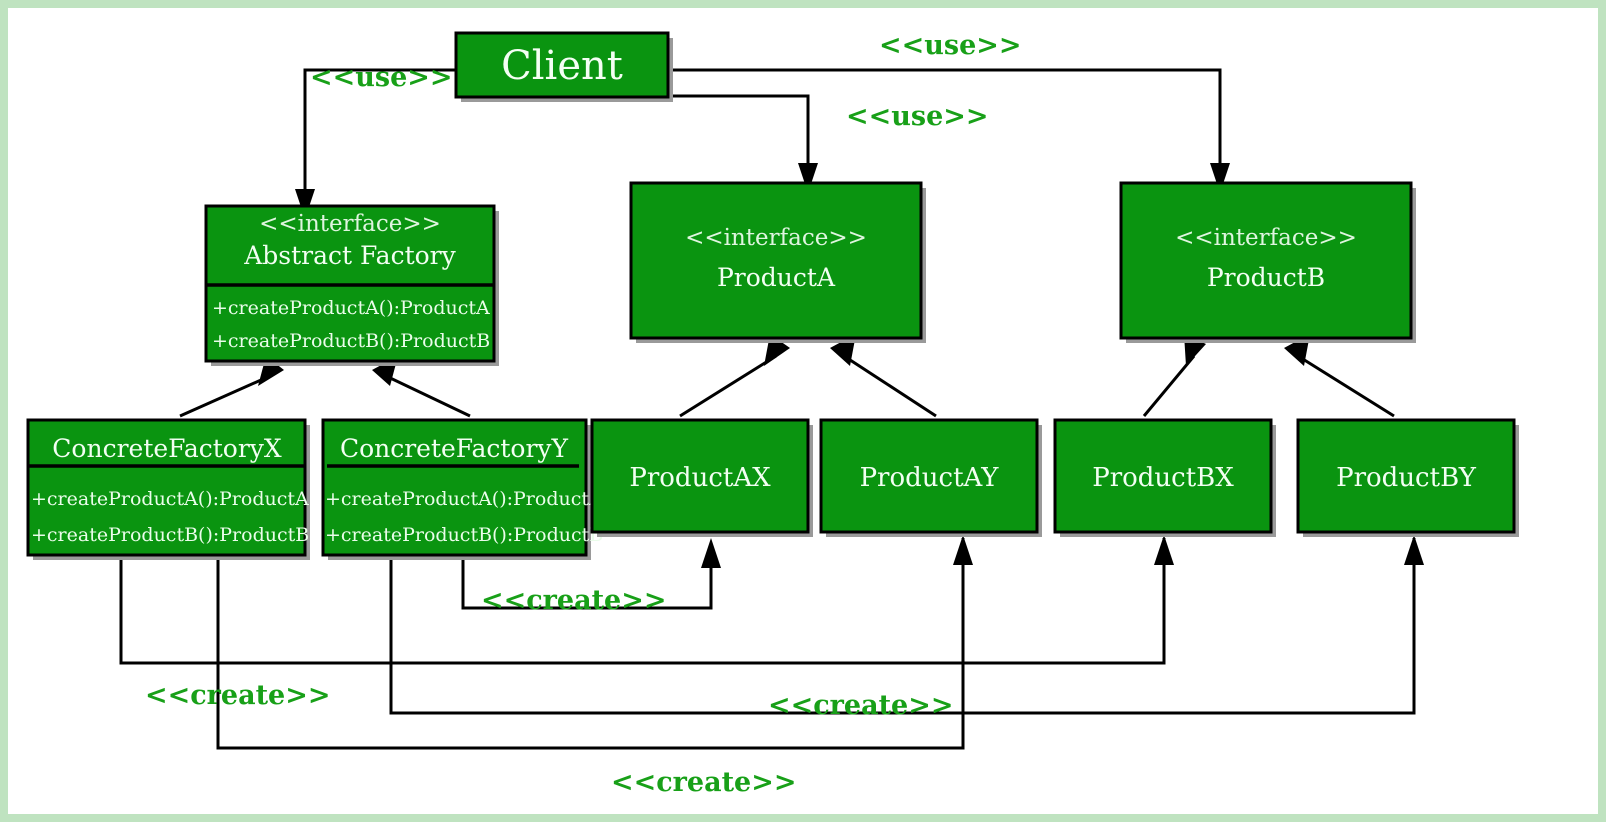  Describe the element at coordinates (349, 255) in the screenshot. I see `abstract-factory-class-name: Abstract Factory` at that location.